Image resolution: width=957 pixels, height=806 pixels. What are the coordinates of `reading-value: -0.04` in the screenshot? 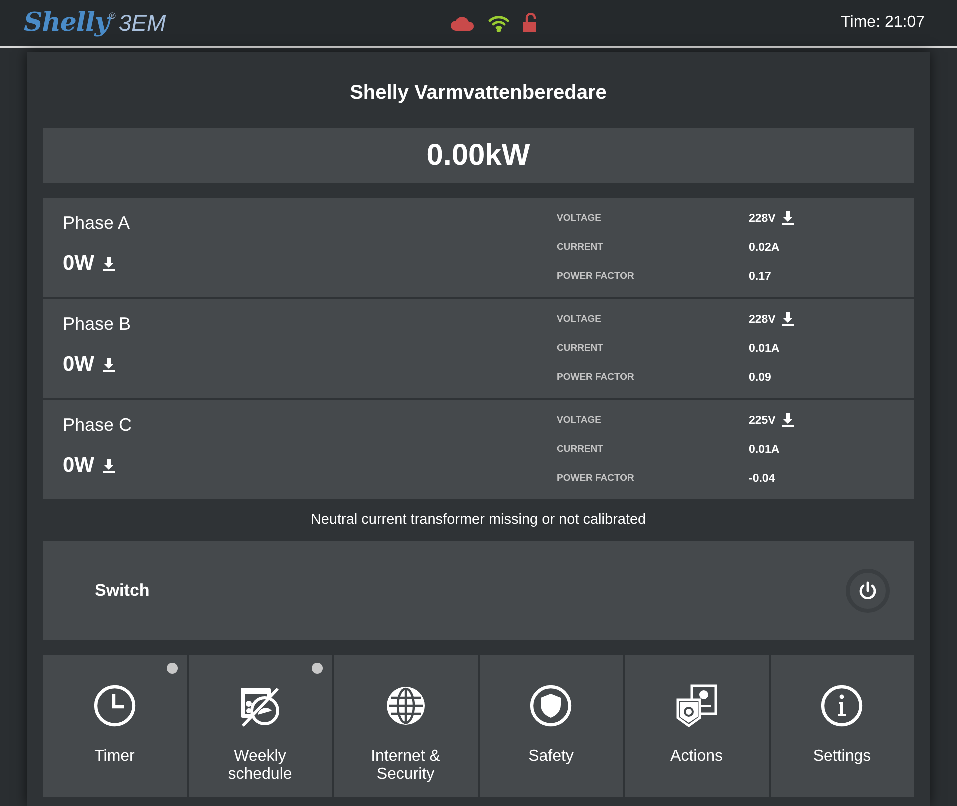 It's located at (762, 479).